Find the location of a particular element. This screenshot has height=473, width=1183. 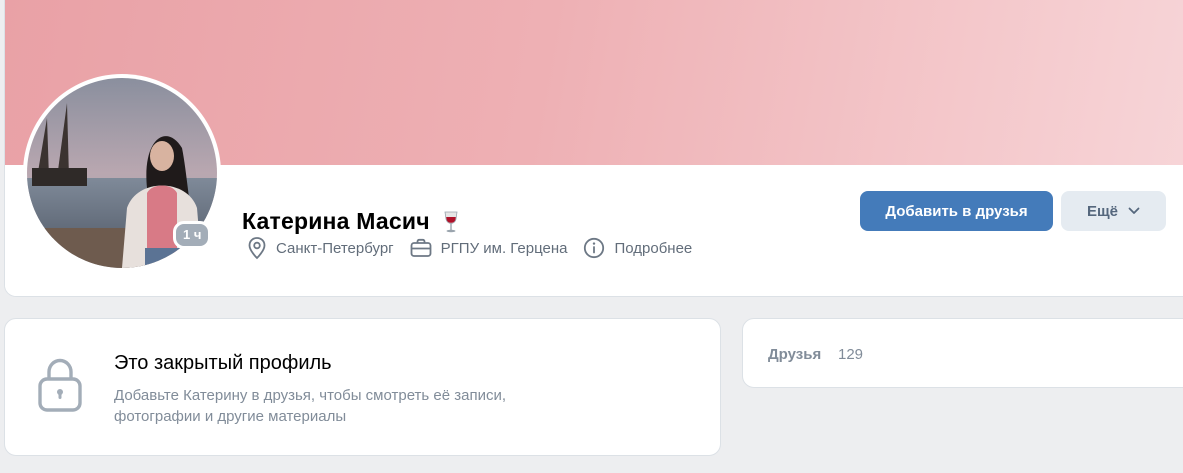

more-actions-button: Ещё is located at coordinates (1113, 211).